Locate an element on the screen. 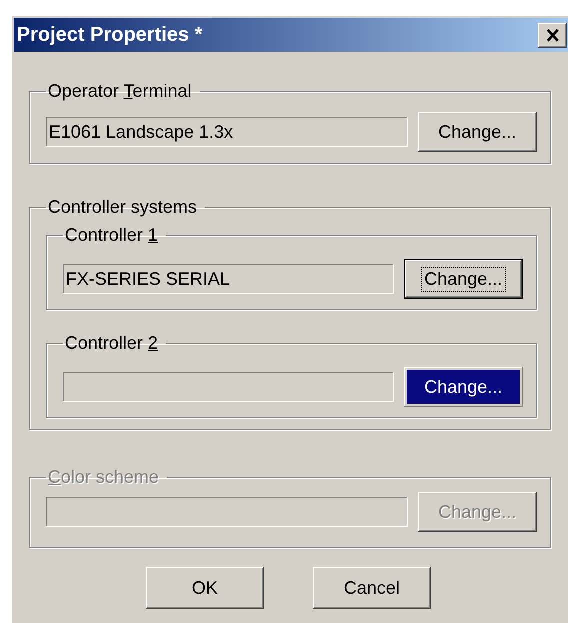 Image resolution: width=568 pixels, height=623 pixels. text-field is located at coordinates (228, 387).